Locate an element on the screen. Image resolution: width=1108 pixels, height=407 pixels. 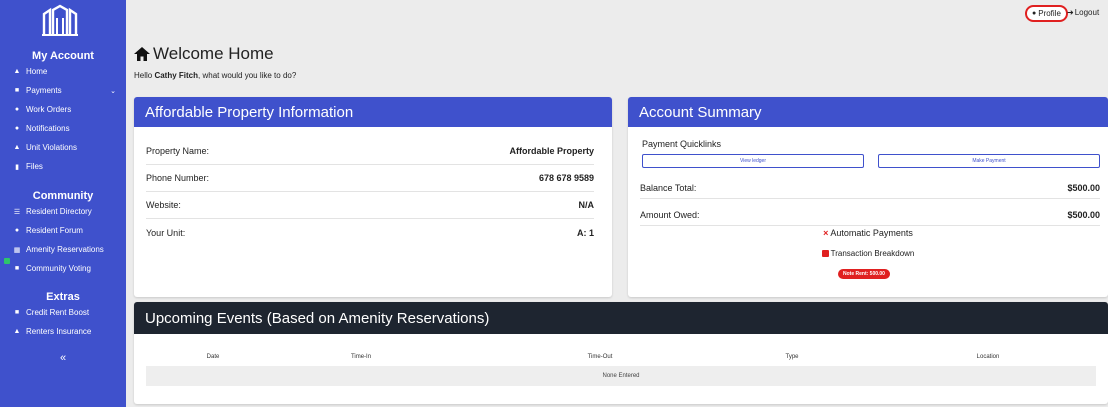
chevron-down-icon: ⌄ is located at coordinates (113, 91).